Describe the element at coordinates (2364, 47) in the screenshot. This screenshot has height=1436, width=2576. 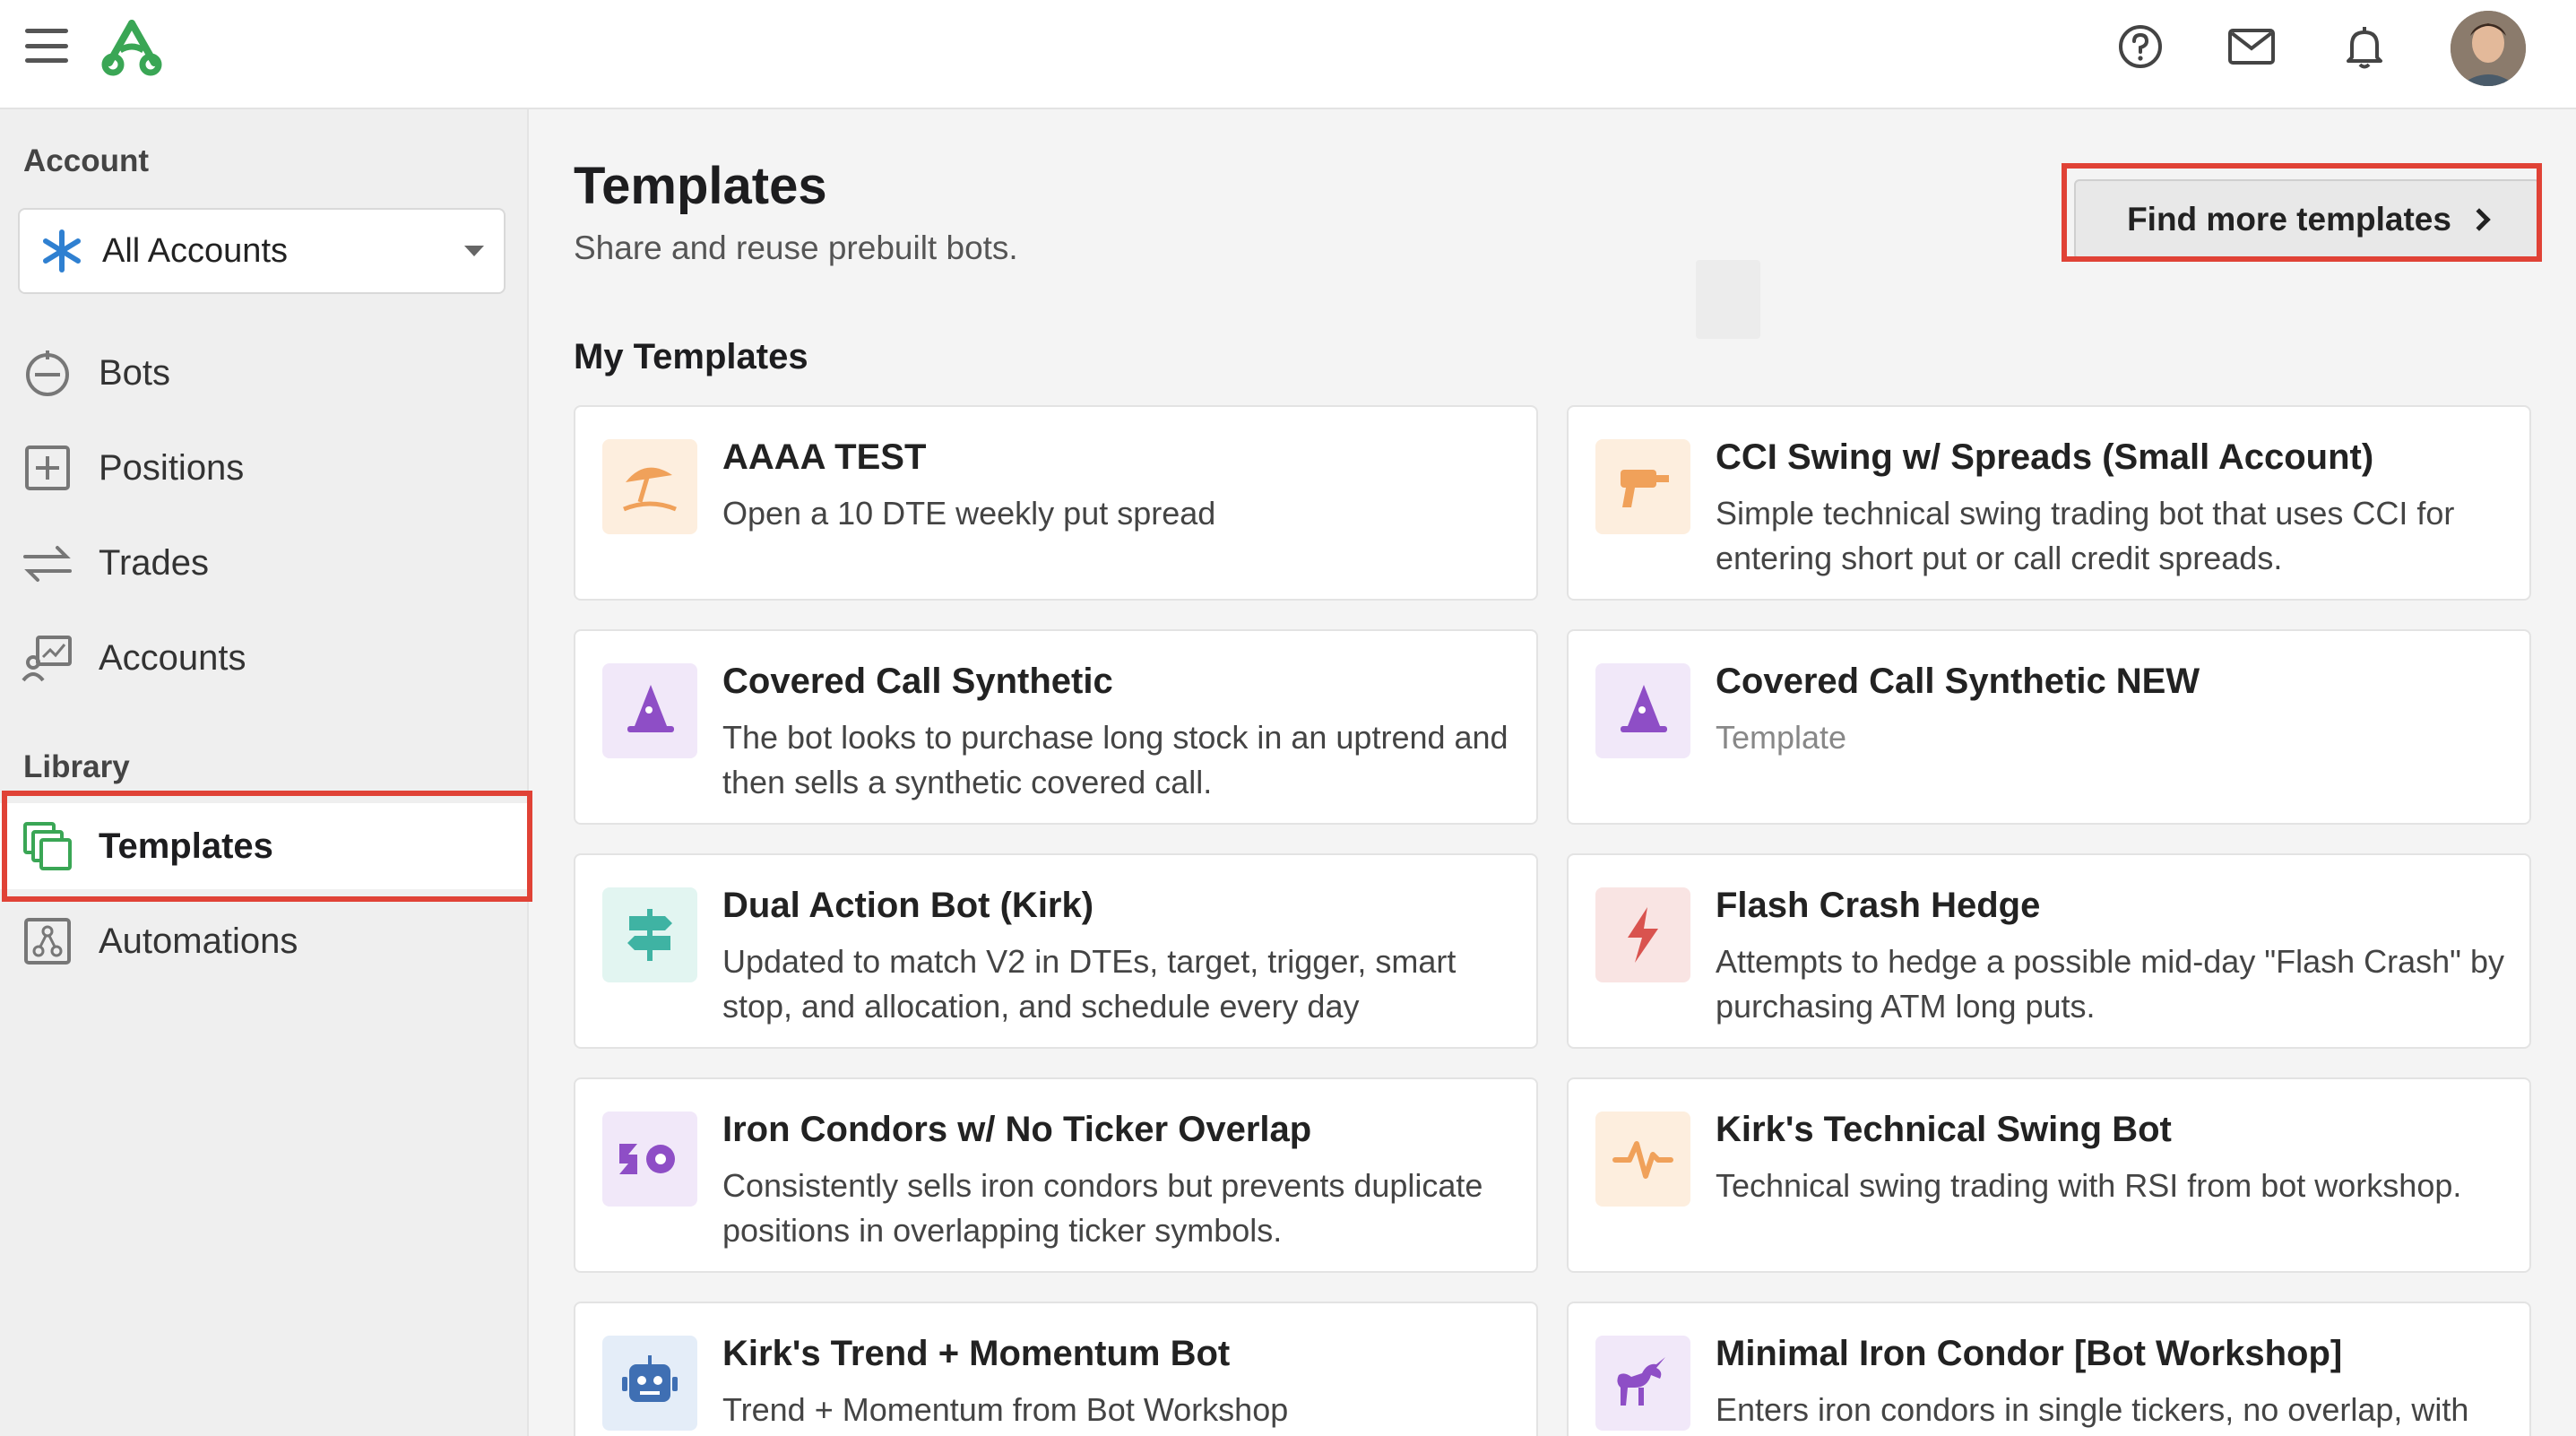
I see `bell-icon` at that location.